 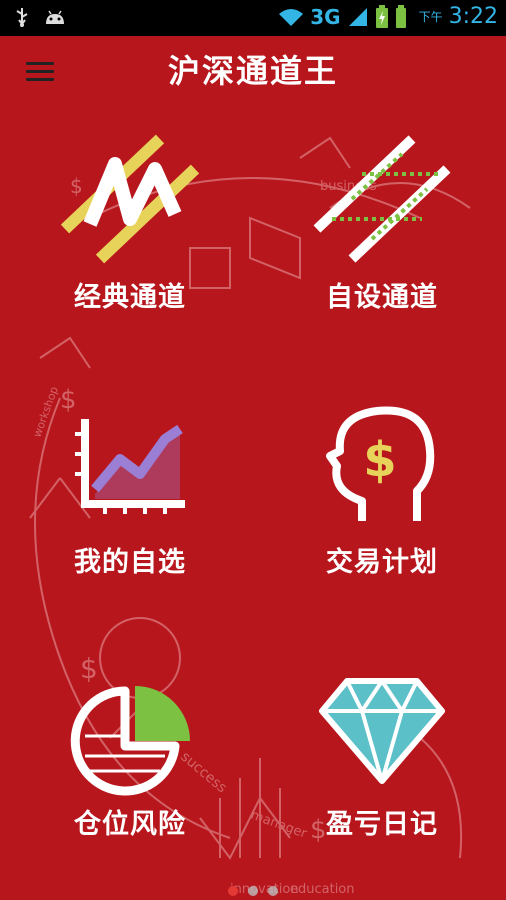 I want to click on usb-icon, so click(x=22, y=17).